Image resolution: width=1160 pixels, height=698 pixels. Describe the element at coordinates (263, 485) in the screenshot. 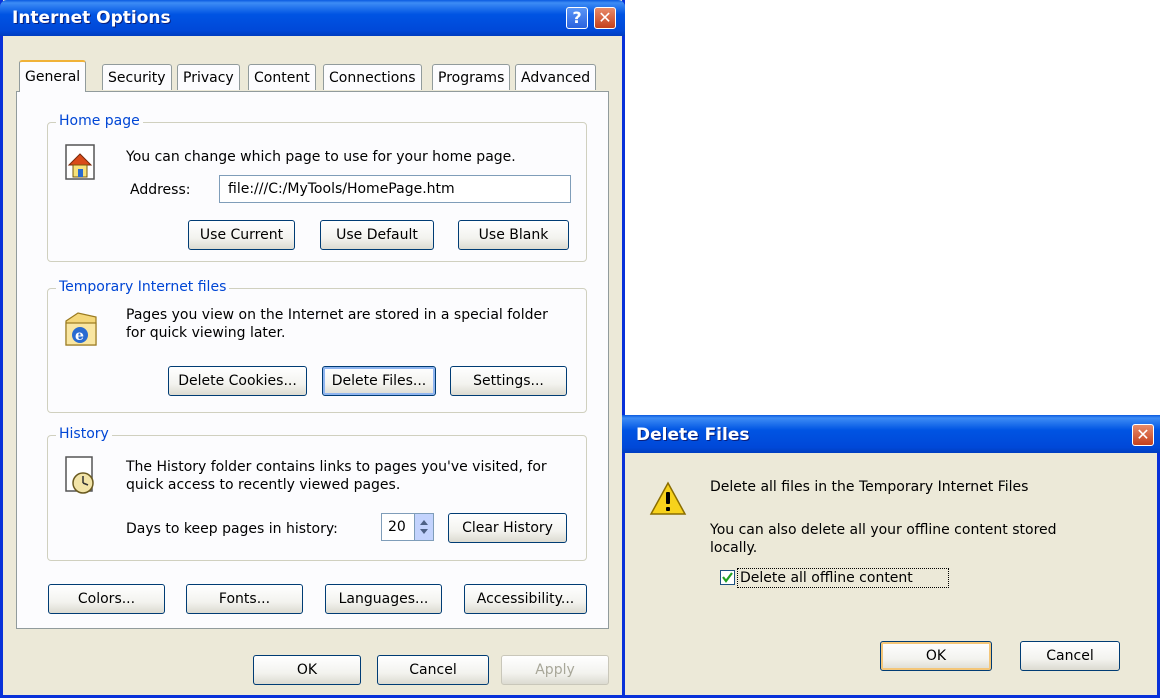

I see `history-description-2: quick access to recently viewed pages.` at that location.